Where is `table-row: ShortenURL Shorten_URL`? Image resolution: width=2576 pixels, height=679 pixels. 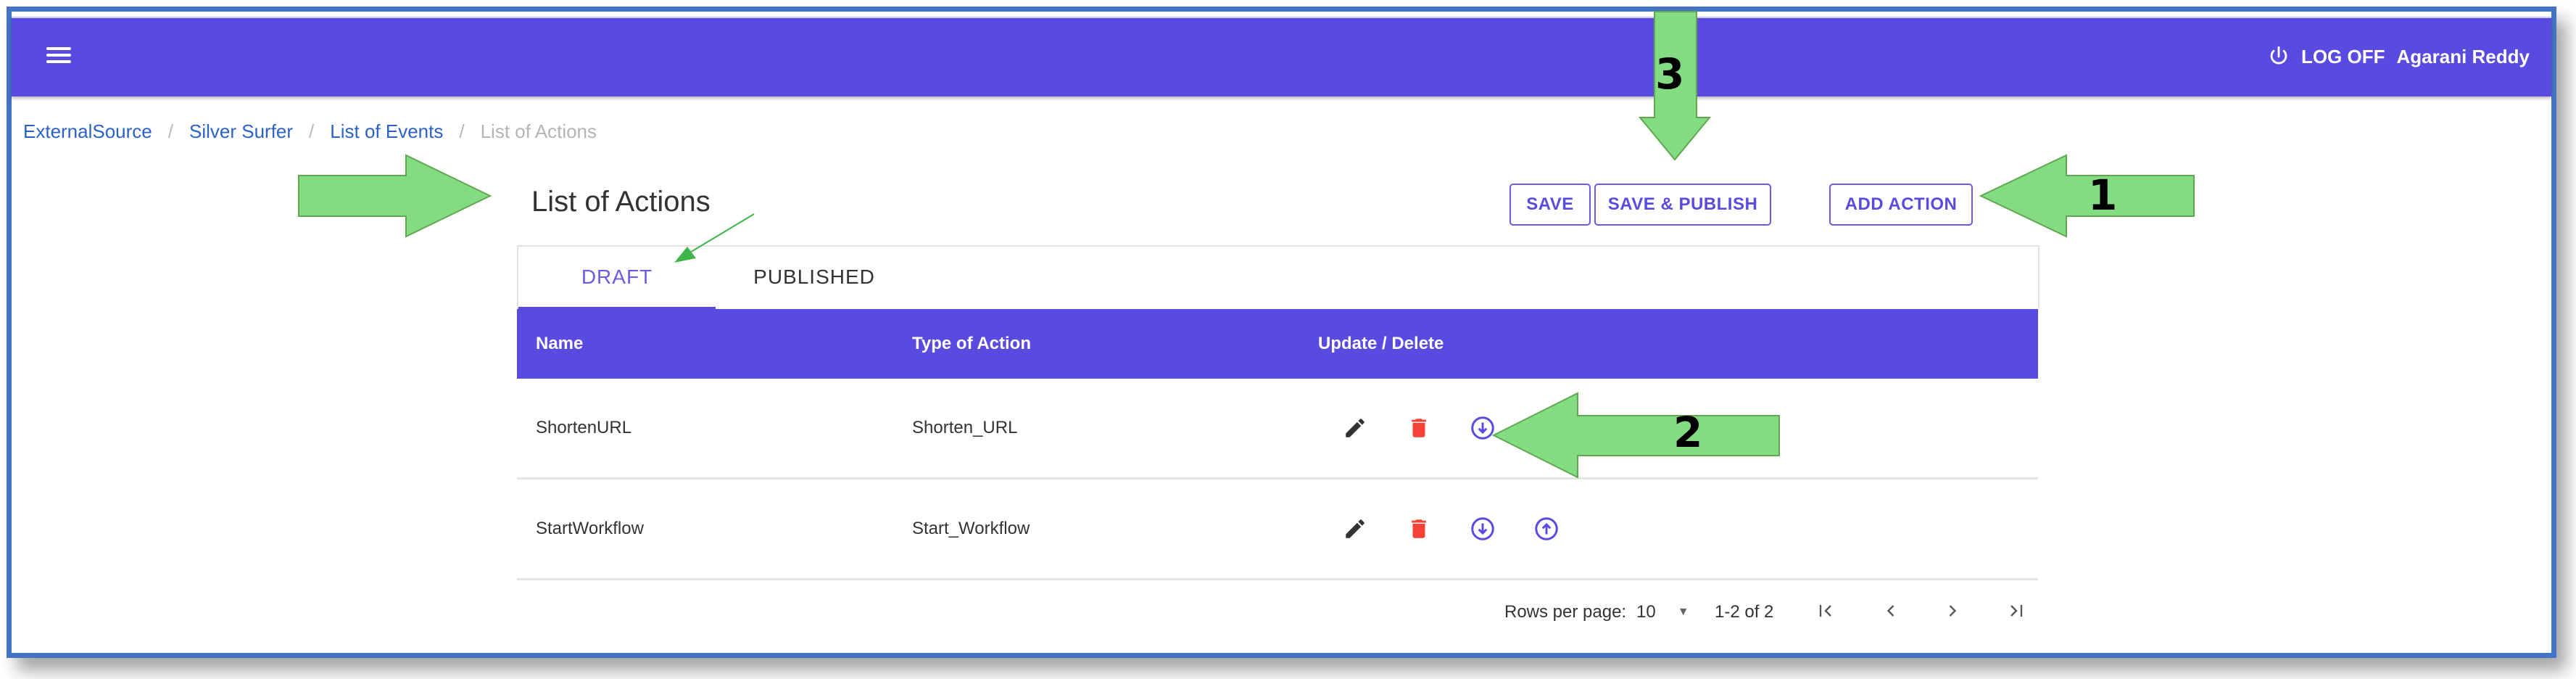
table-row: ShortenURL Shorten_URL is located at coordinates (1277, 429).